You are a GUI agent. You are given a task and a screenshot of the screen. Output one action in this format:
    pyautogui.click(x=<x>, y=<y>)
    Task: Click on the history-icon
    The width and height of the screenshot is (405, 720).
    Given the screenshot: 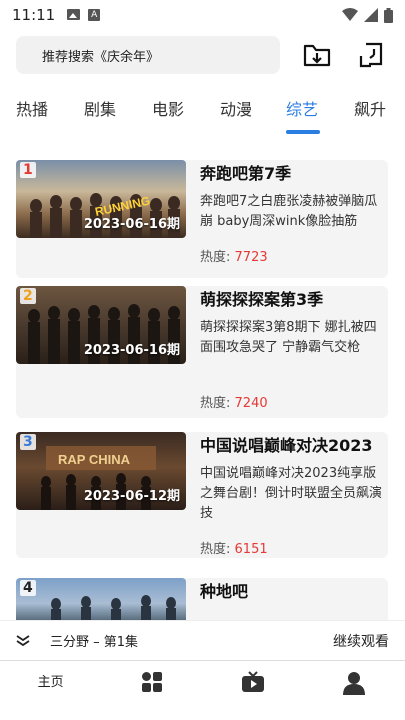 What is the action you would take?
    pyautogui.click(x=371, y=55)
    